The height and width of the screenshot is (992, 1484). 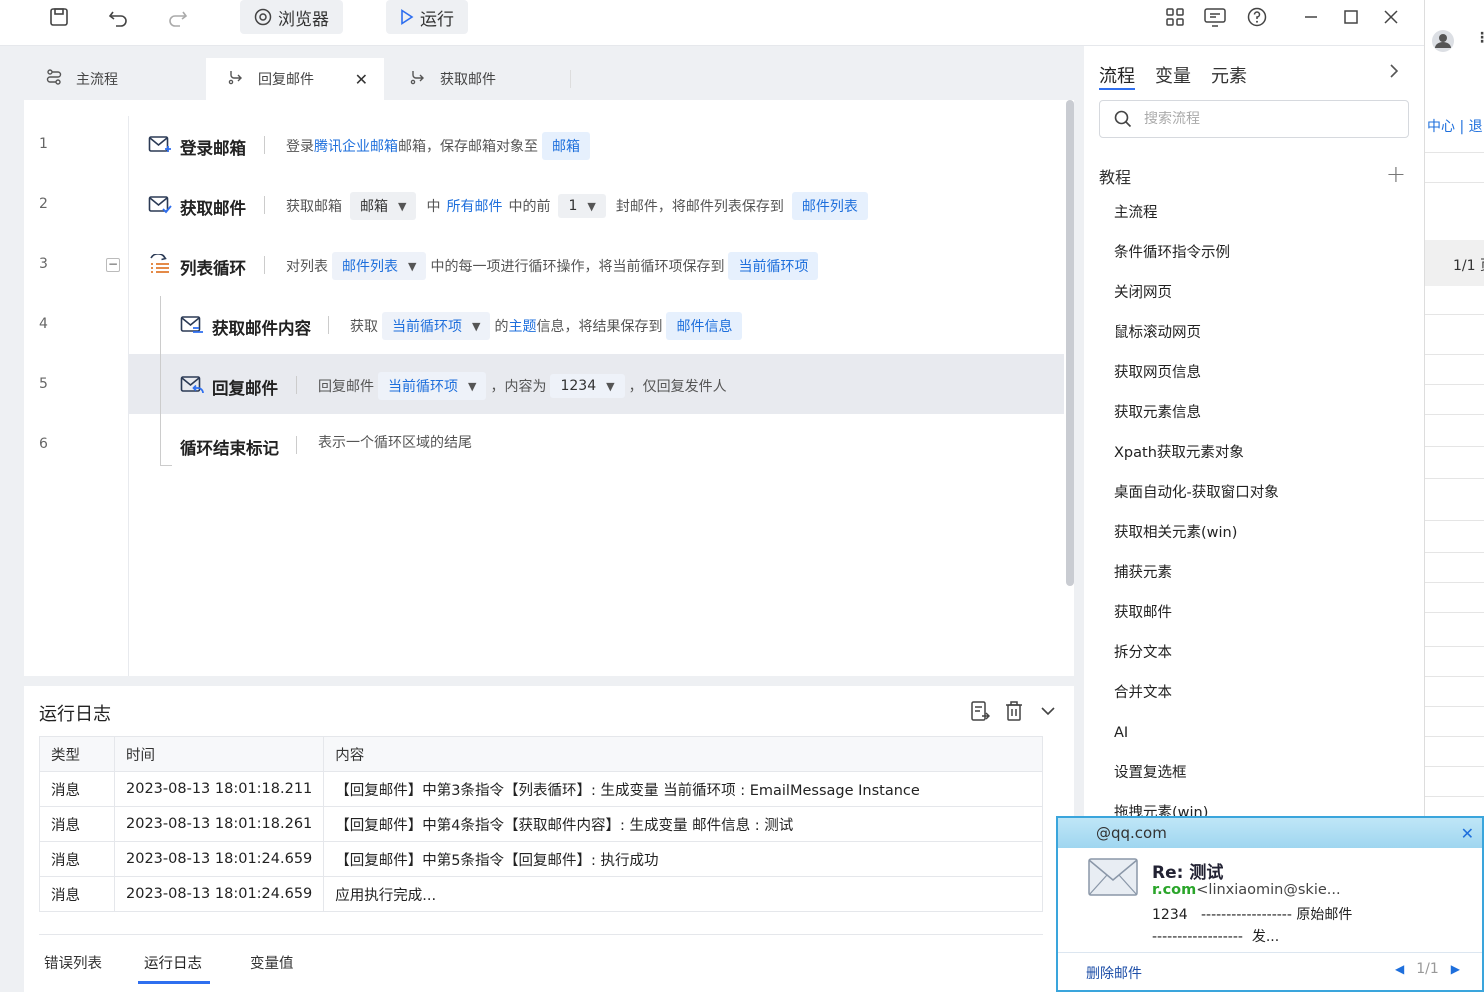 What do you see at coordinates (683, 754) in the screenshot?
I see `column-header: 内容` at bounding box center [683, 754].